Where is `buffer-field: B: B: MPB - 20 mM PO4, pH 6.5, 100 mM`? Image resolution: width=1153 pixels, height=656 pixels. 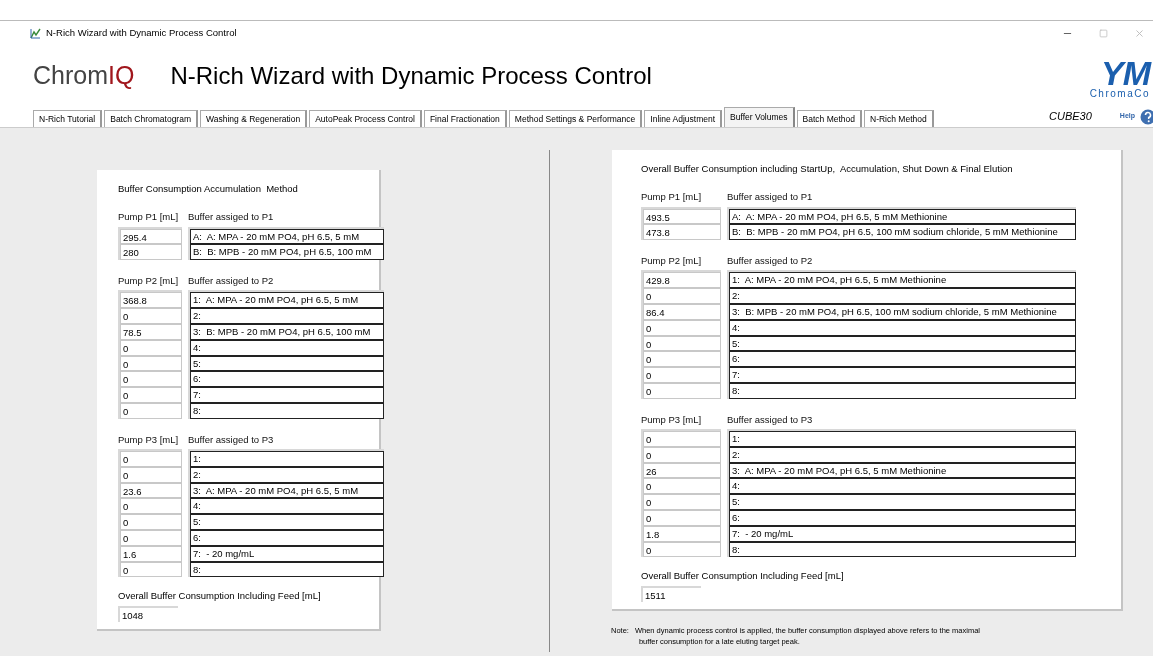
buffer-field: B: B: MPB - 20 mM PO4, pH 6.5, 100 mM is located at coordinates (287, 252).